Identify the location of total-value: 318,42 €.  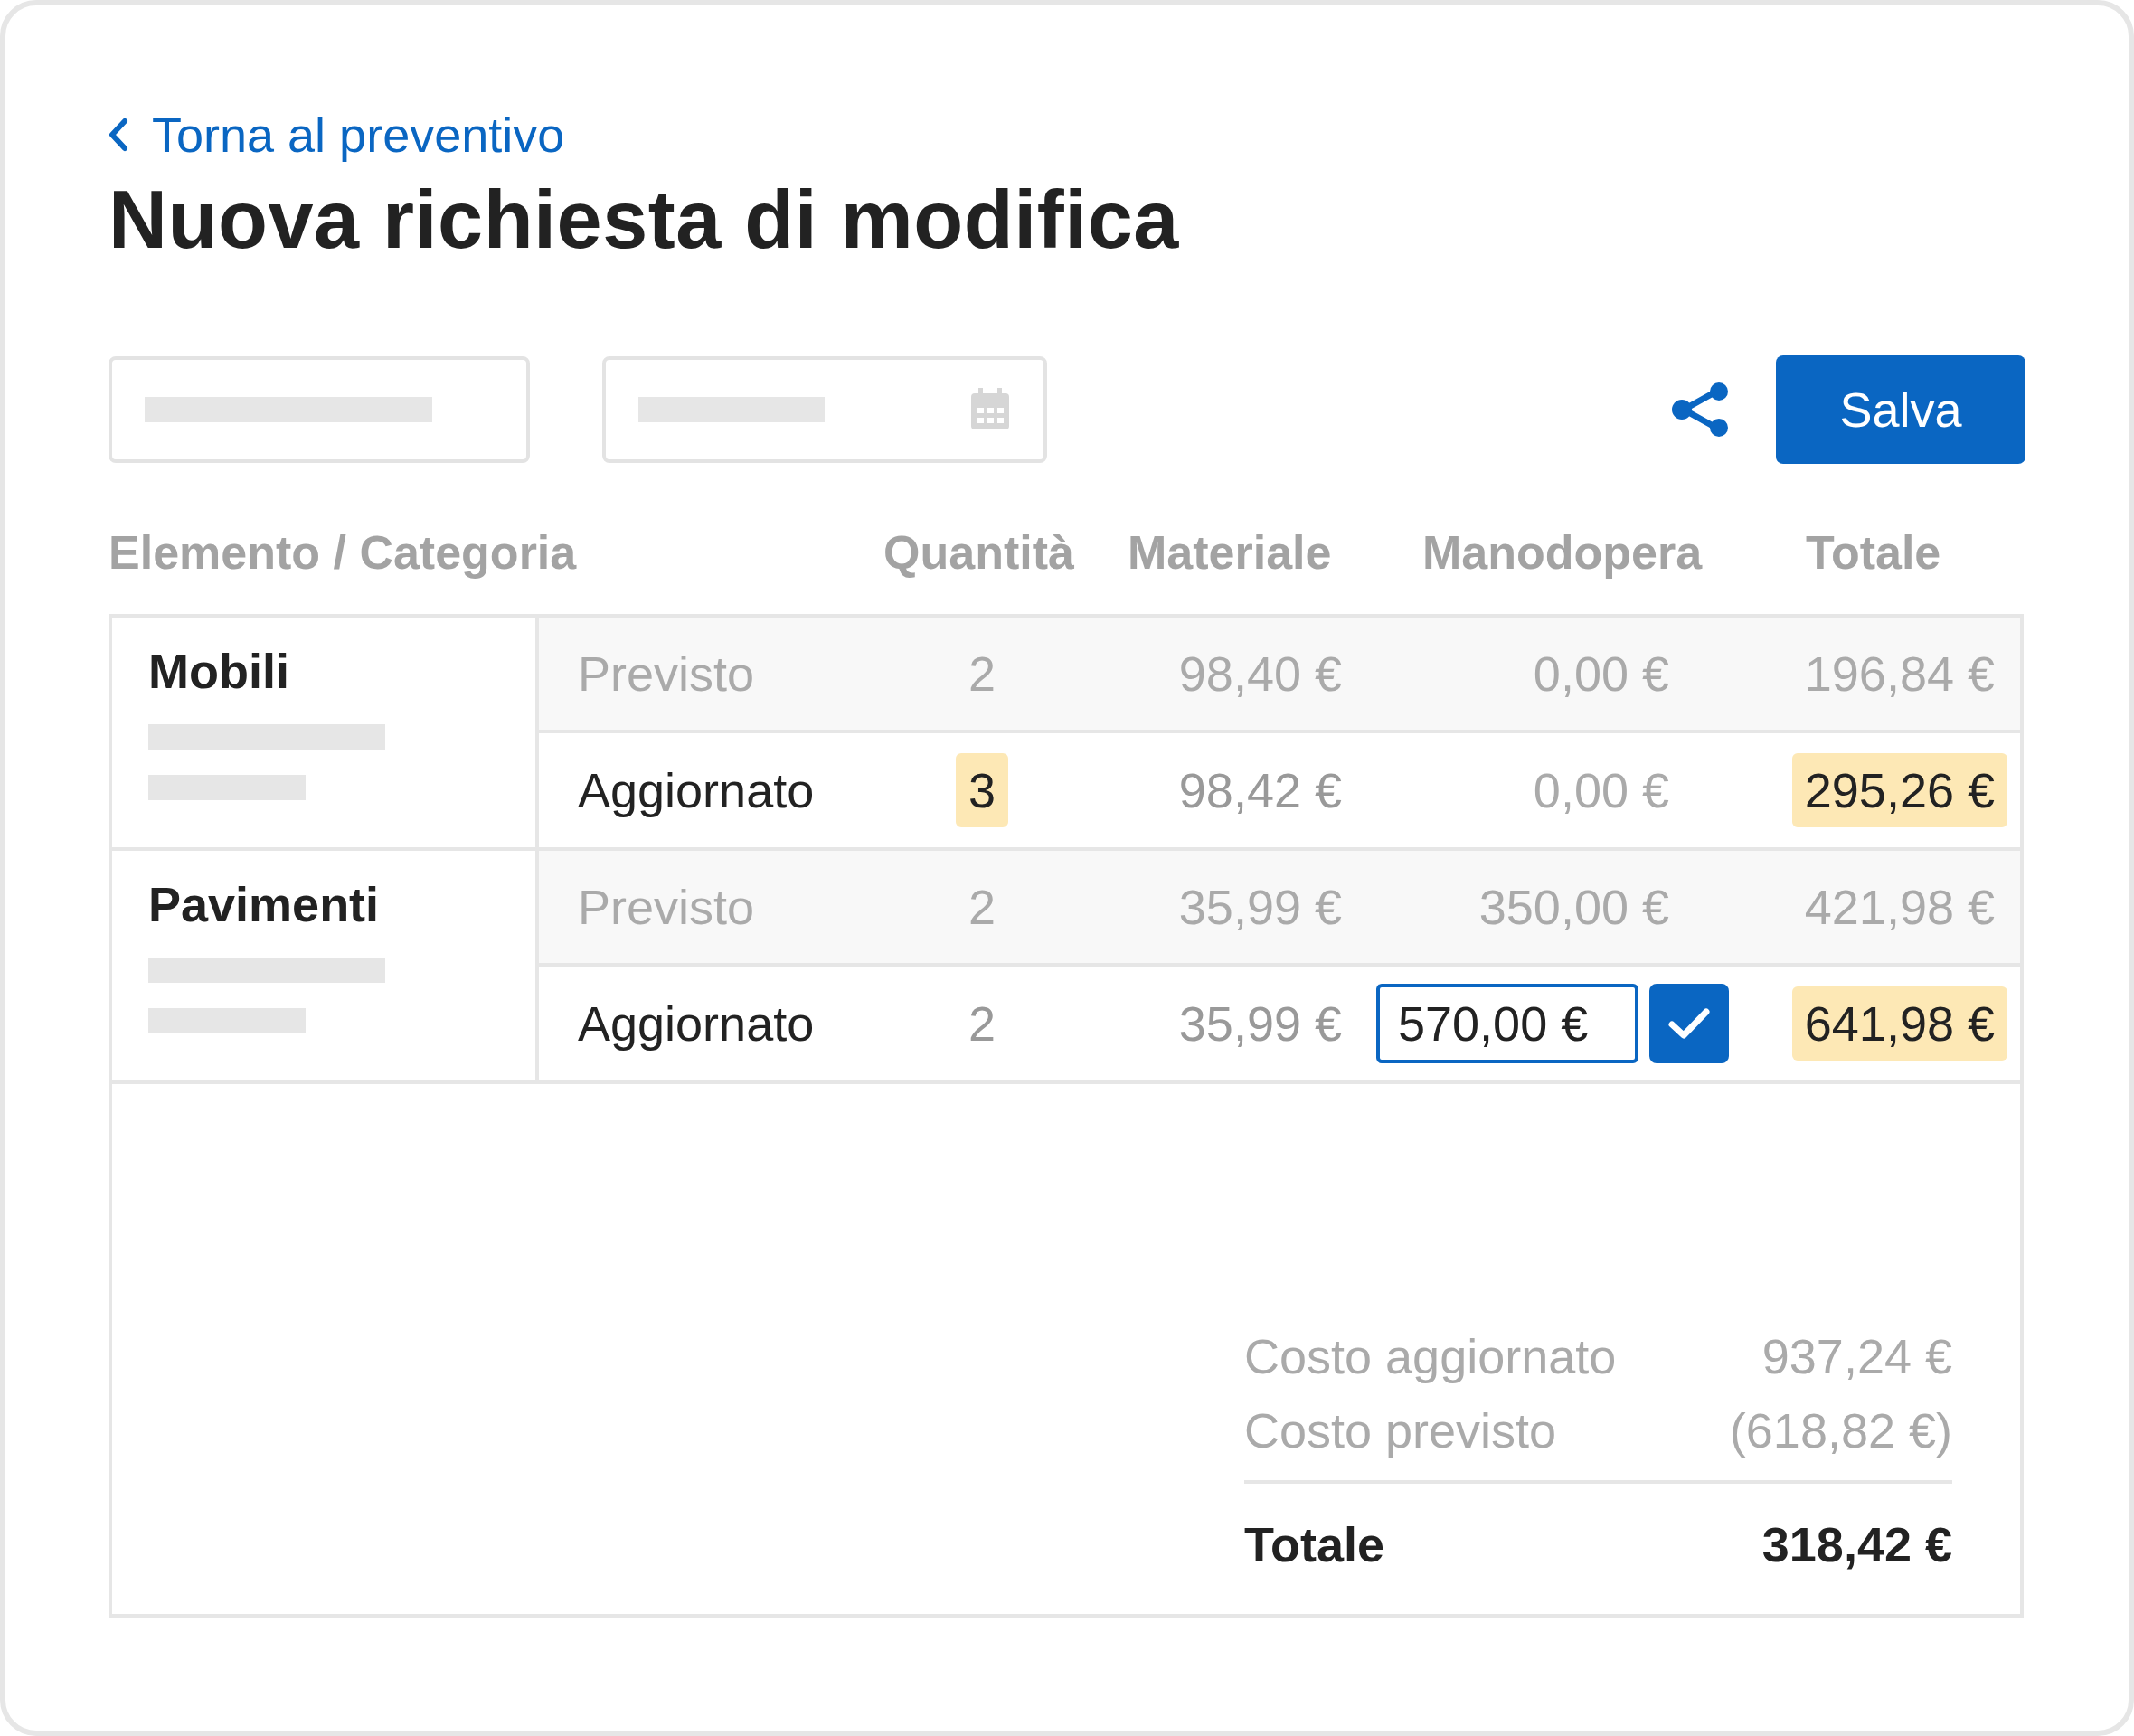
(1856, 1544).